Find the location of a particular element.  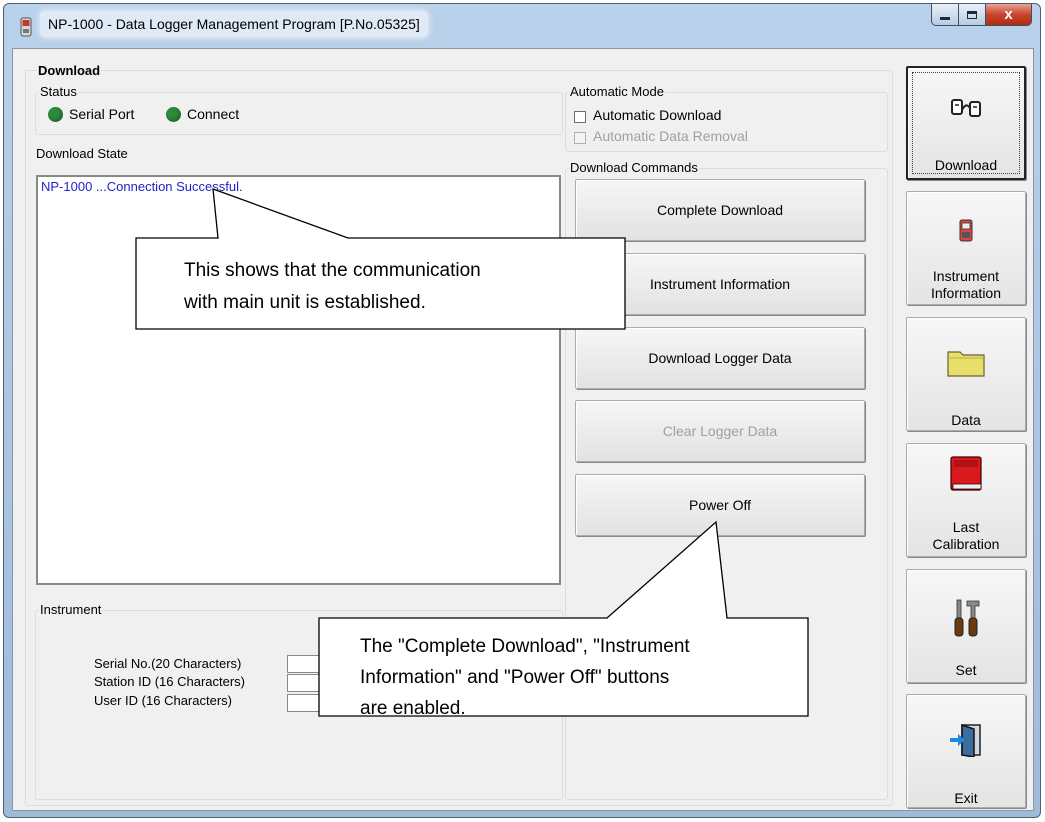

complete-download-label: Complete Download is located at coordinates (720, 210).